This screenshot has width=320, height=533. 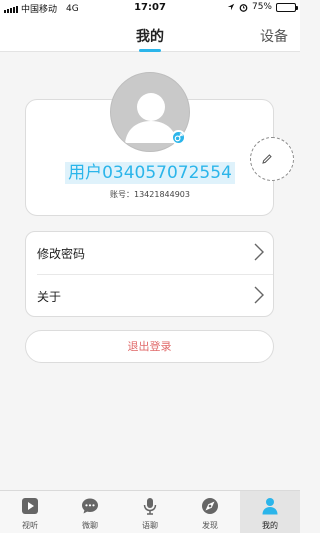 What do you see at coordinates (150, 50) in the screenshot?
I see `title-underline` at bounding box center [150, 50].